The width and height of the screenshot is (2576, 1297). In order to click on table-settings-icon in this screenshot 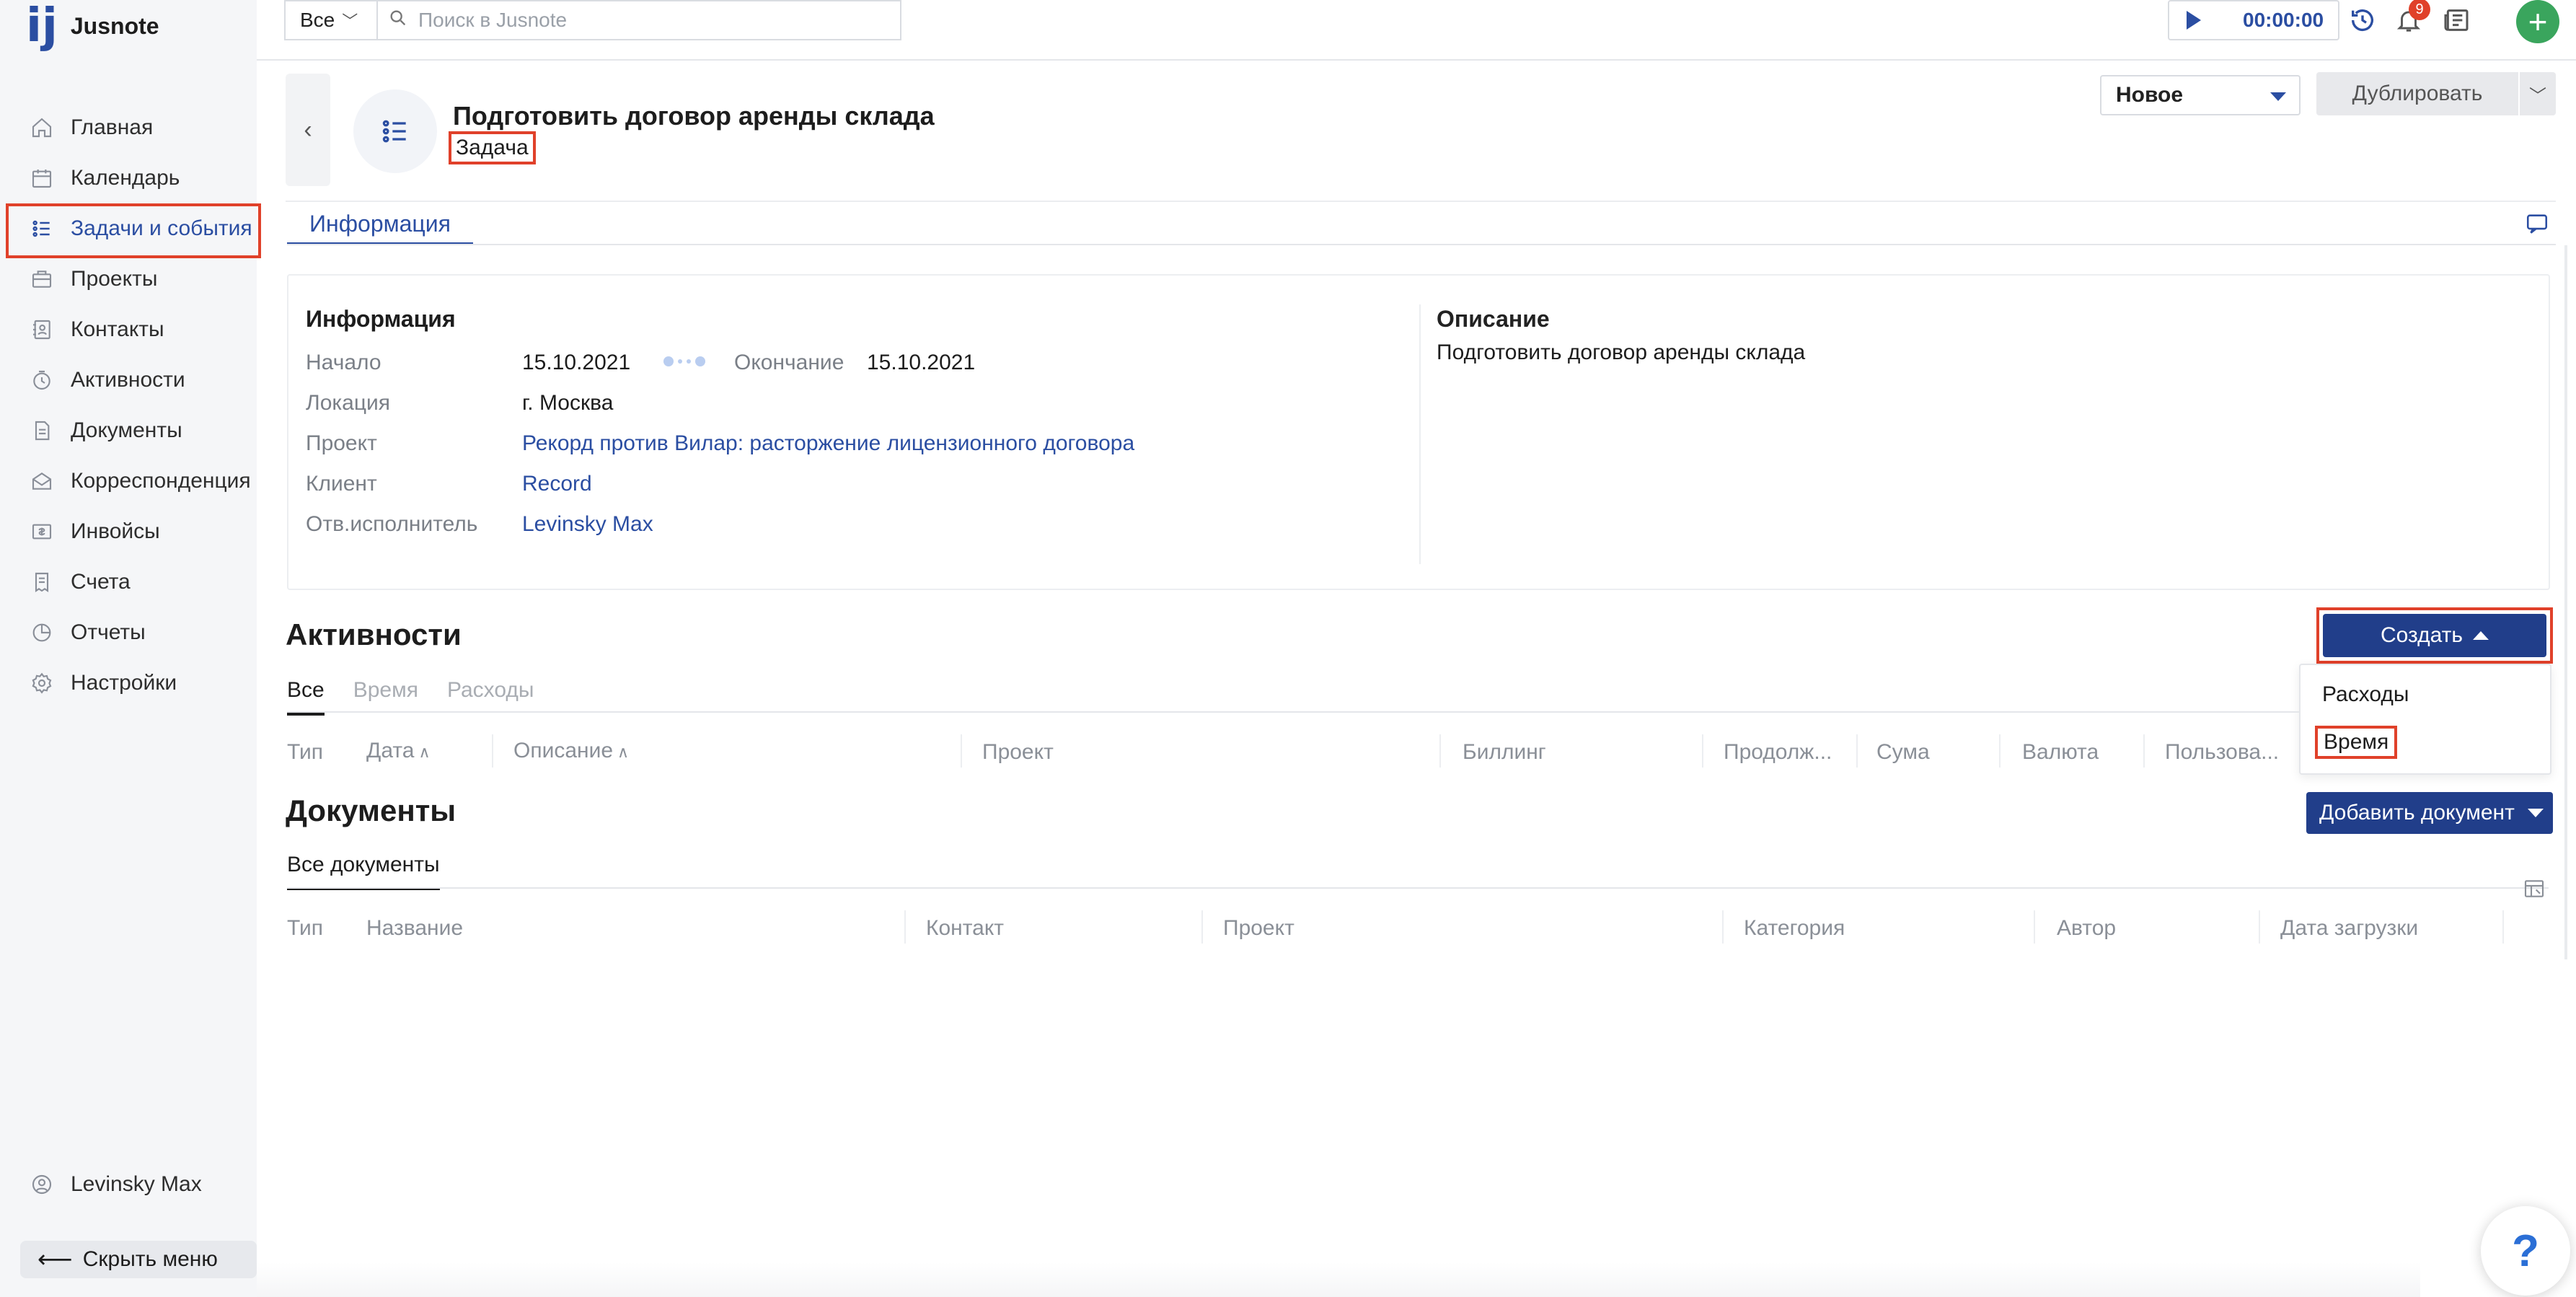, I will do `click(2534, 889)`.